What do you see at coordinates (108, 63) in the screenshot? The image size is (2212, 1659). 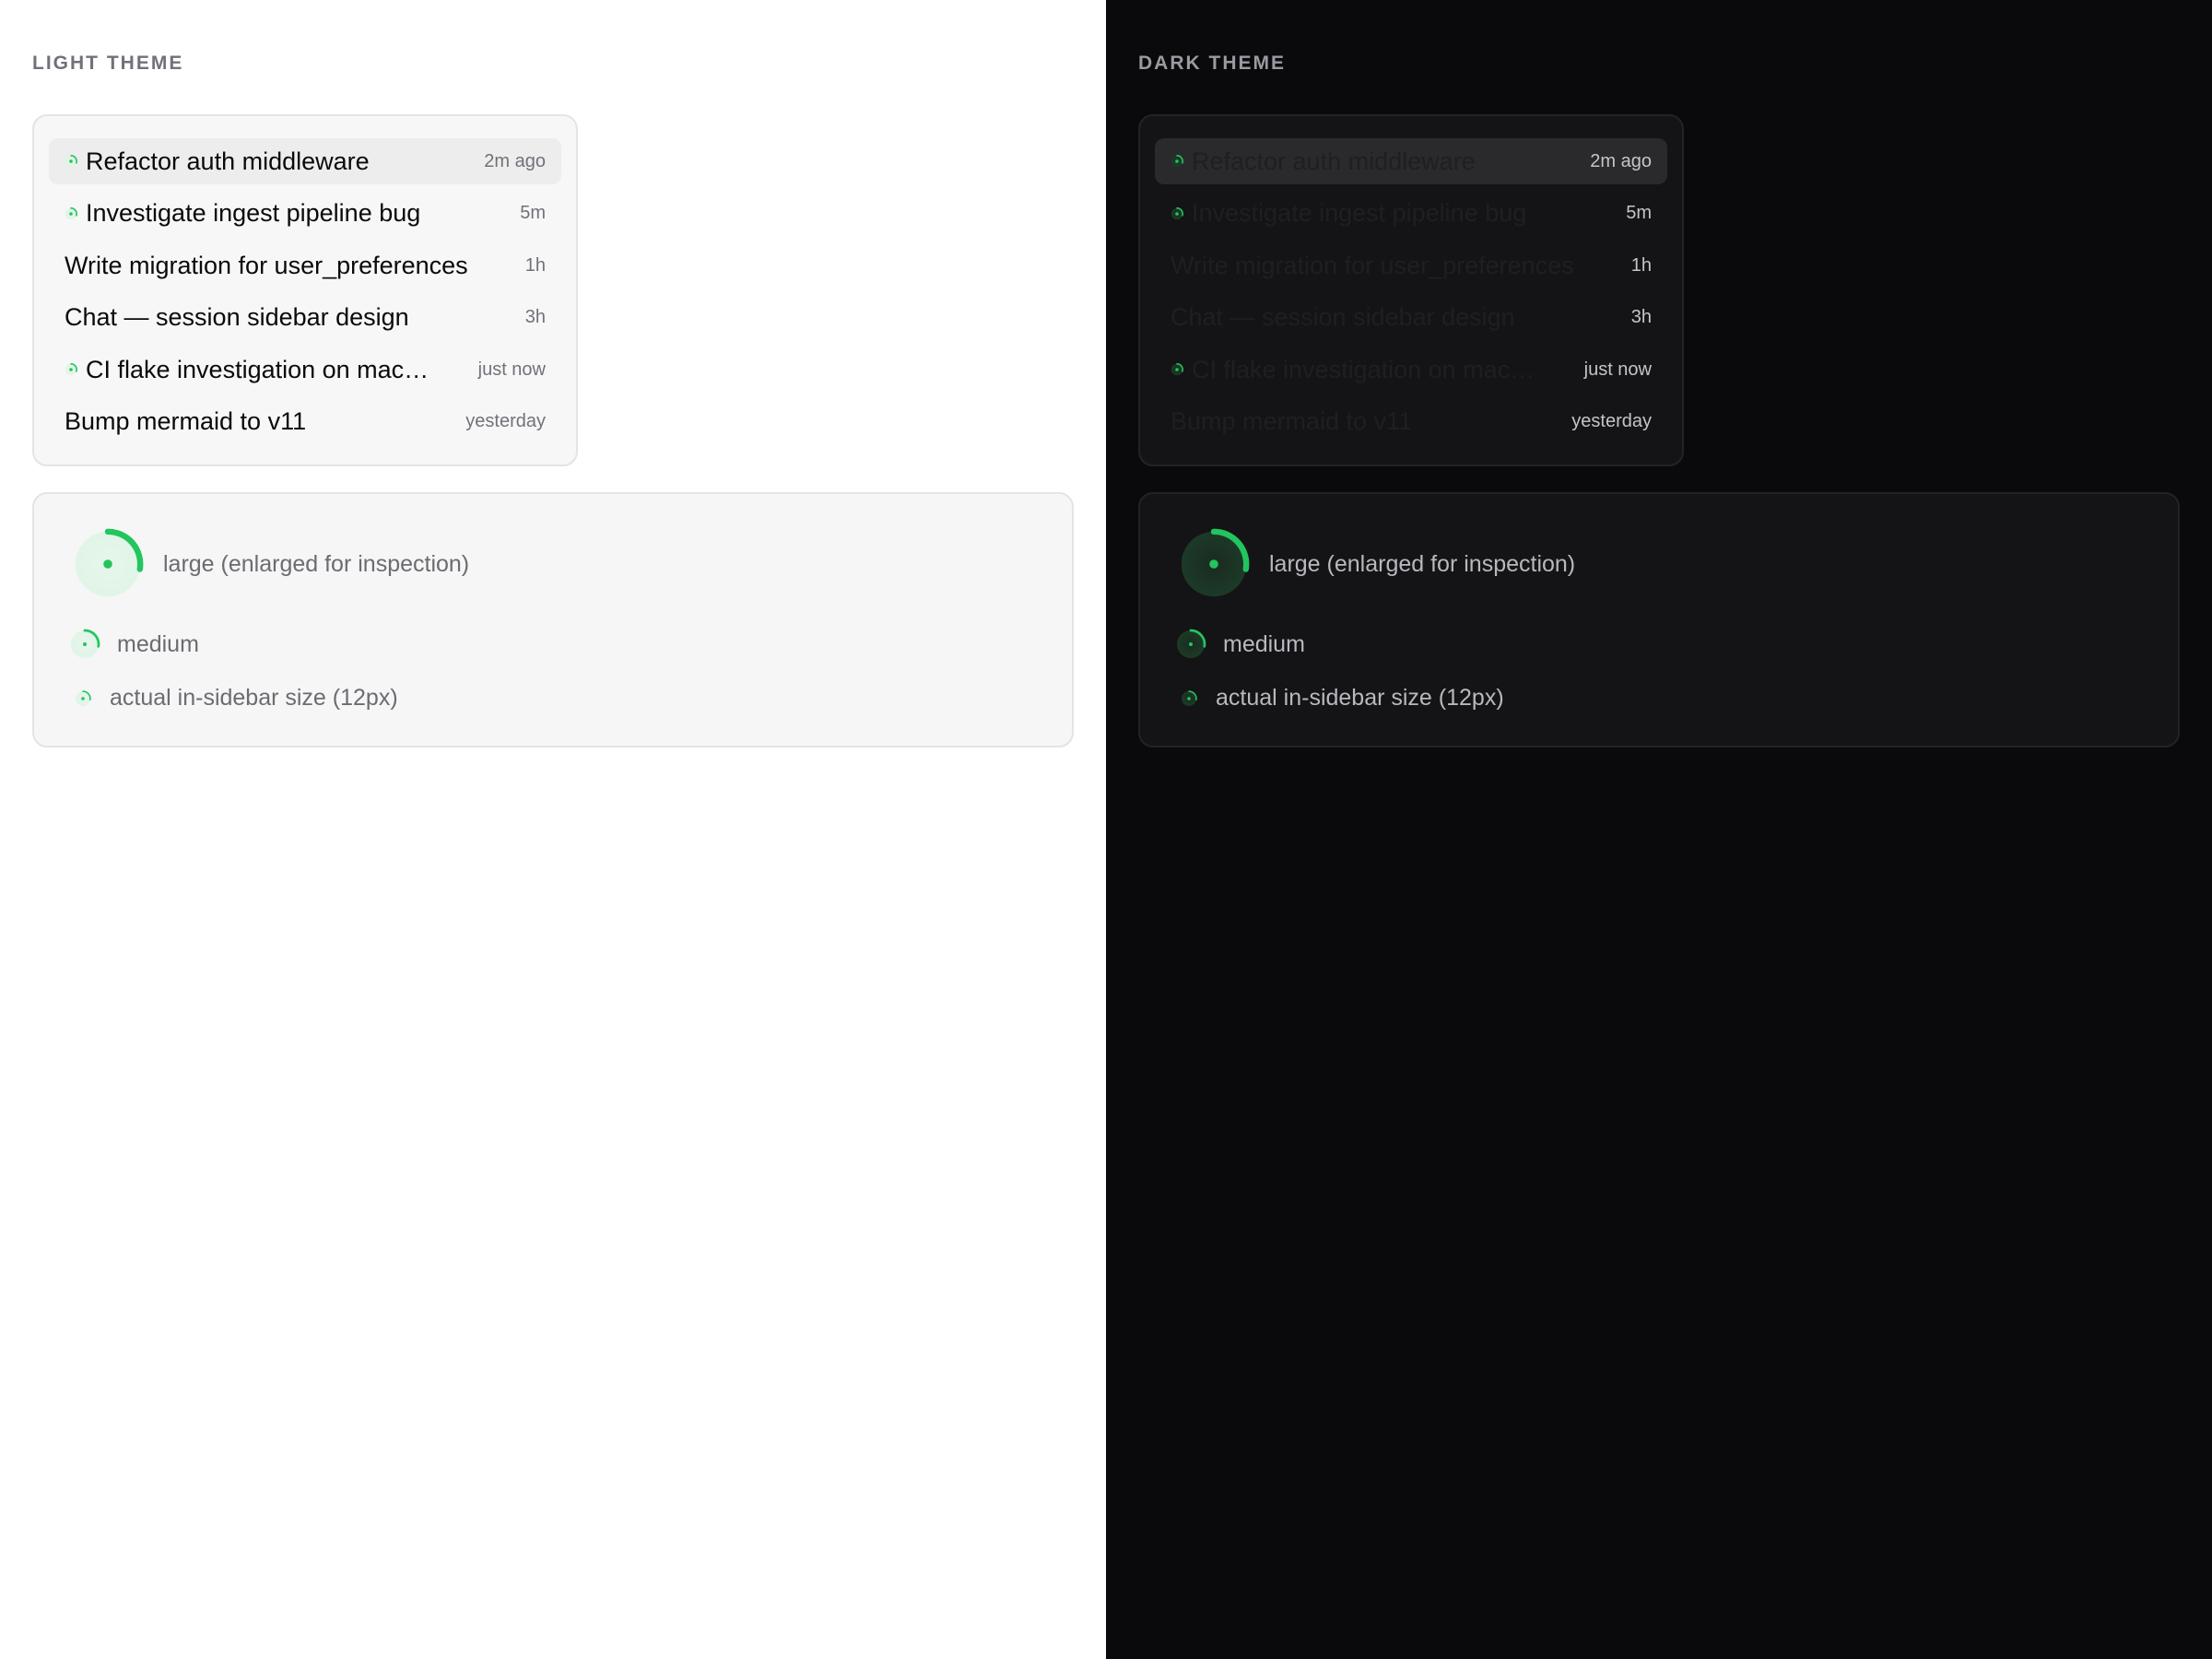 I see `theme-label: LIGHT THEME` at bounding box center [108, 63].